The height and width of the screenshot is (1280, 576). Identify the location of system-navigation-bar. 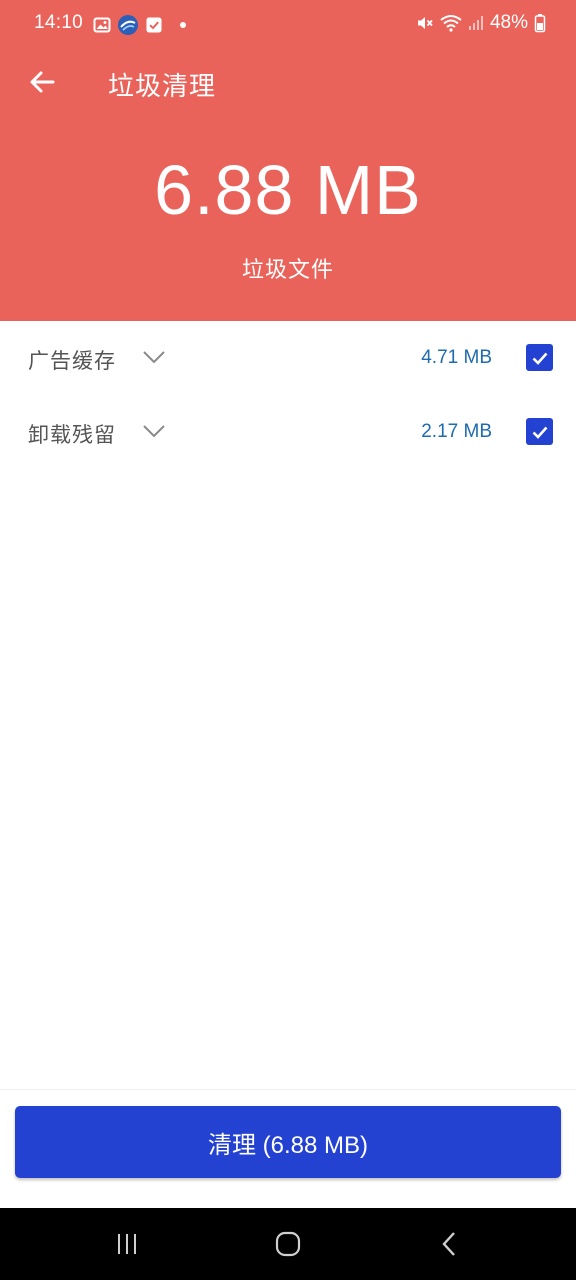
(288, 1244).